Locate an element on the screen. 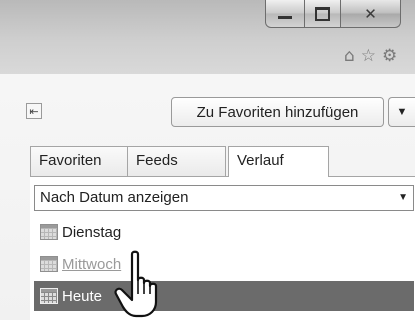 This screenshot has height=320, width=415. tab-feeds: Feeds is located at coordinates (177, 161).